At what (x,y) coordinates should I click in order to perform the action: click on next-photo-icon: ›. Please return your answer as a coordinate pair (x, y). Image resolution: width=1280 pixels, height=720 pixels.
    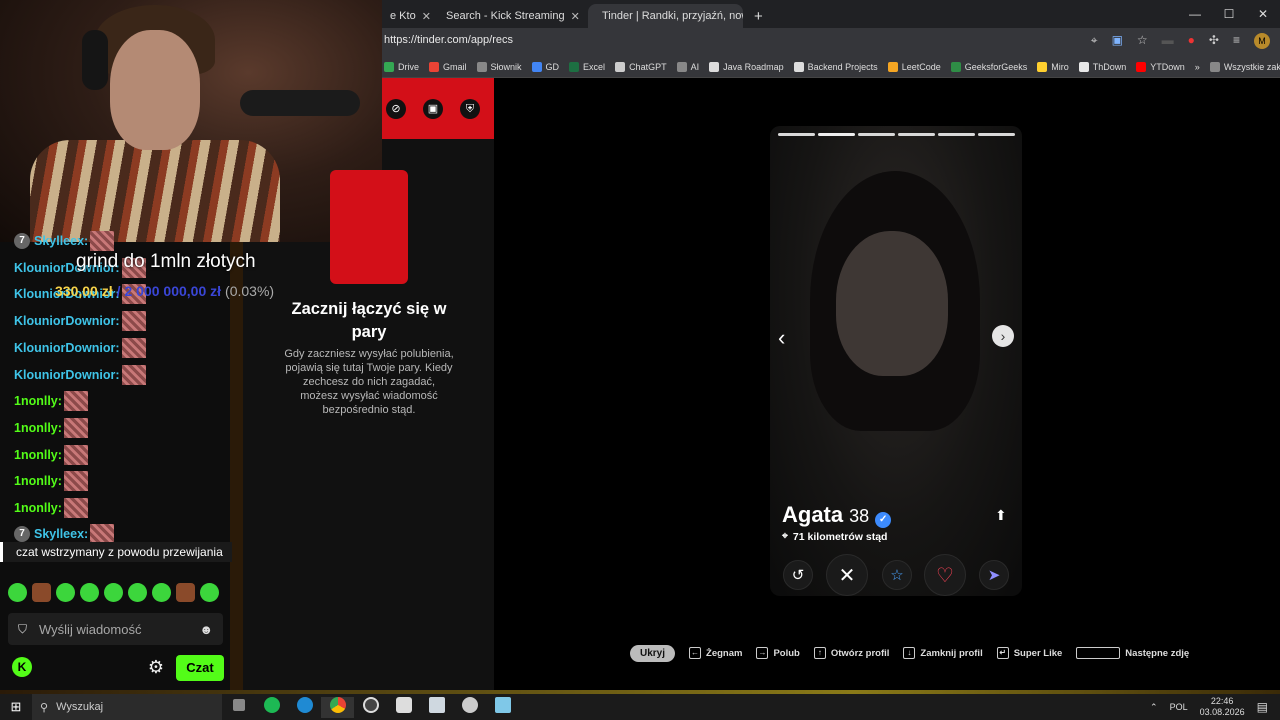
    Looking at the image, I should click on (1003, 336).